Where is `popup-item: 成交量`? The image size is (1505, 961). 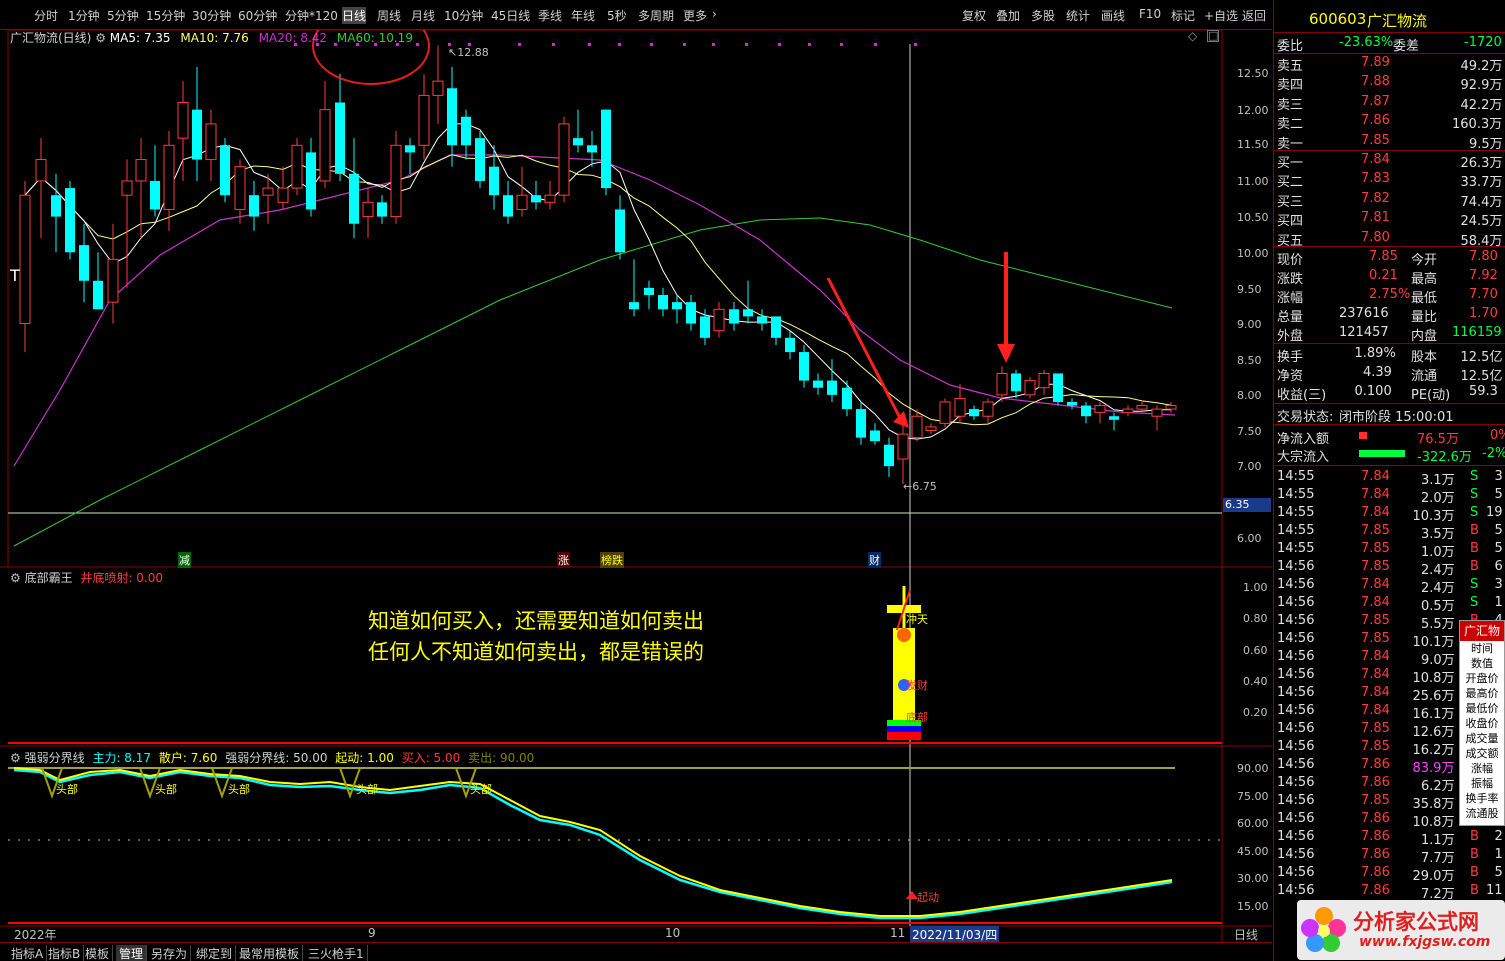
popup-item: 成交量 is located at coordinates (1482, 738).